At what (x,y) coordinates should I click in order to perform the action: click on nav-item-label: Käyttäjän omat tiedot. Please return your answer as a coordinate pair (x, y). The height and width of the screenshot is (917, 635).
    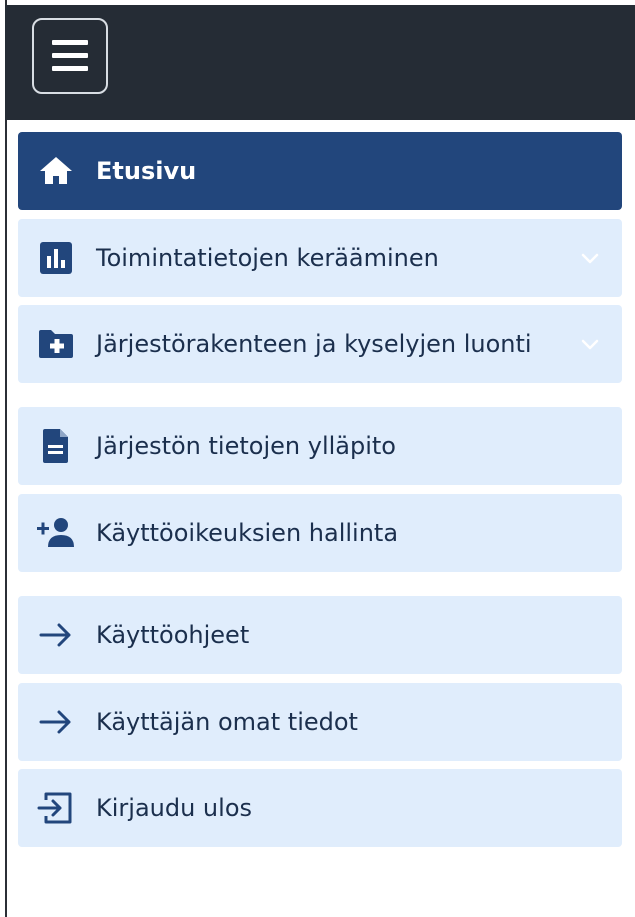
    Looking at the image, I should click on (227, 722).